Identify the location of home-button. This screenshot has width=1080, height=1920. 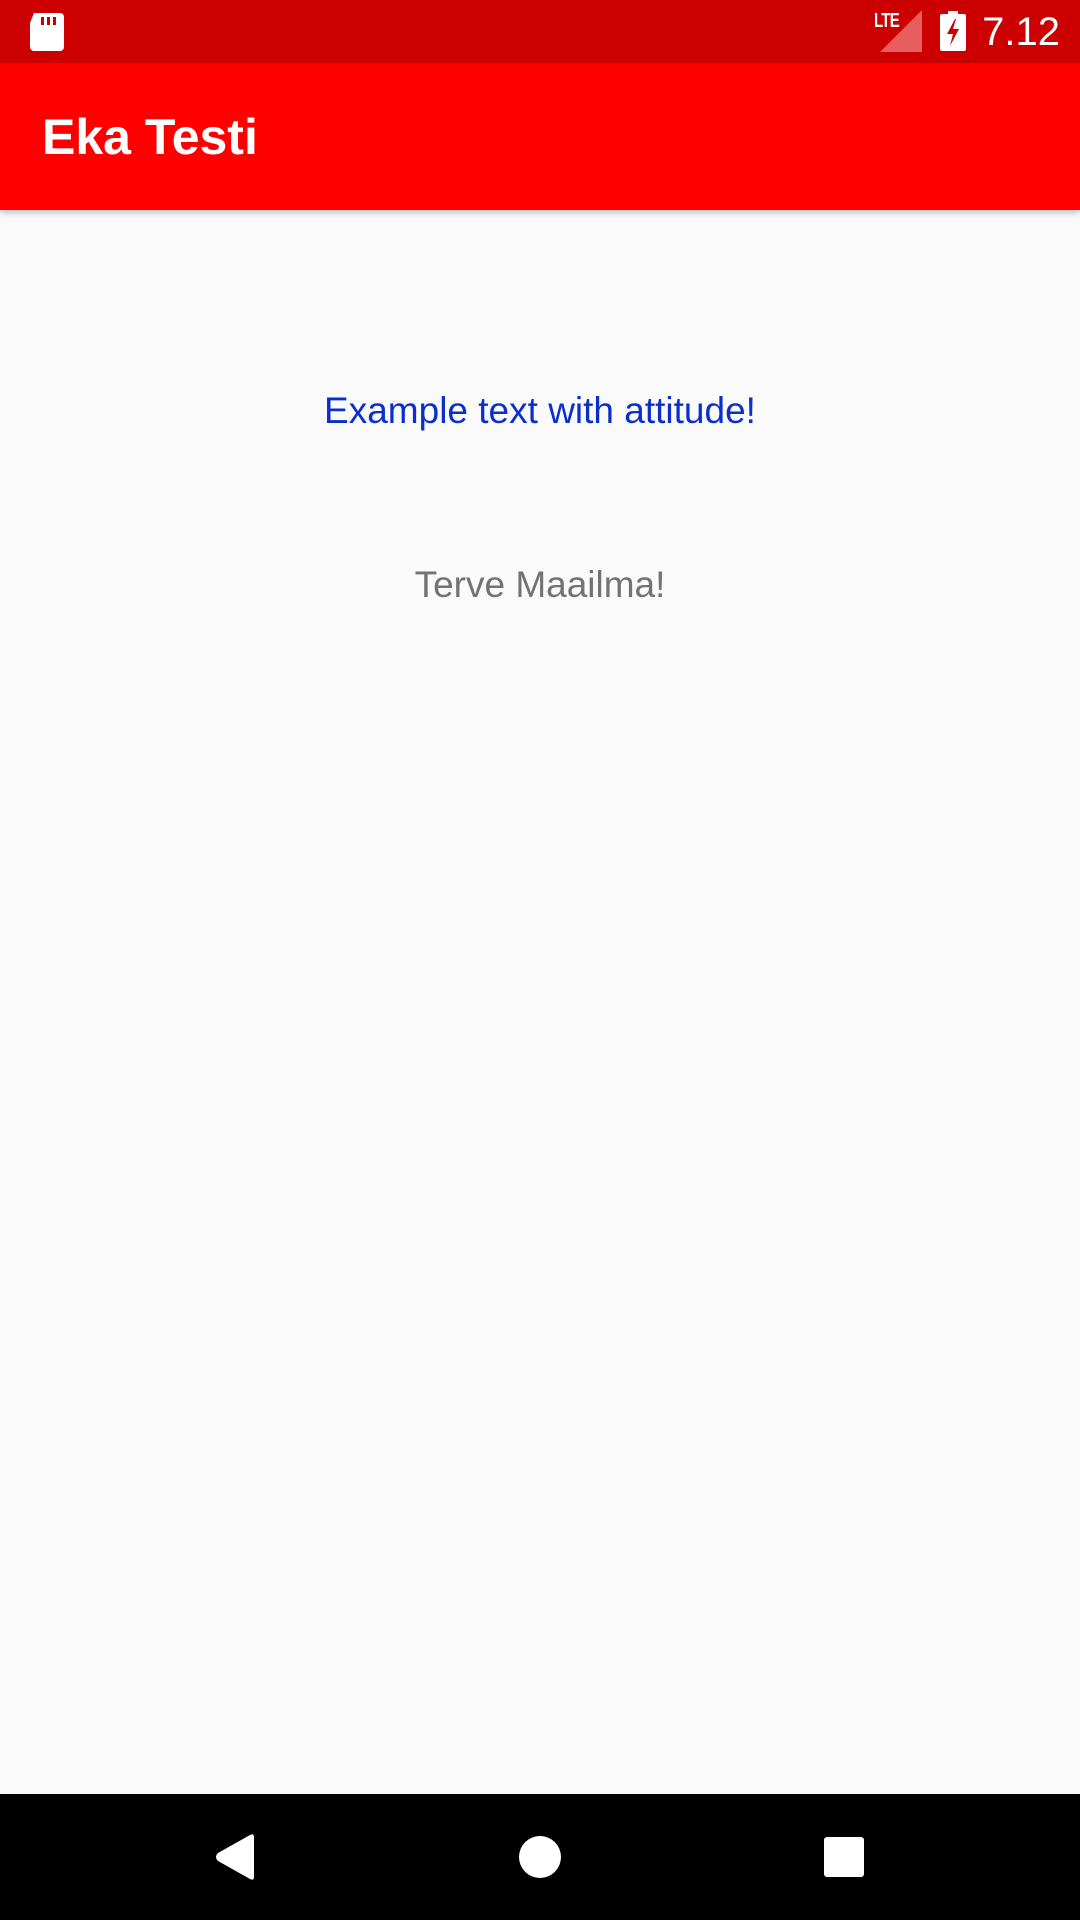
(540, 1857).